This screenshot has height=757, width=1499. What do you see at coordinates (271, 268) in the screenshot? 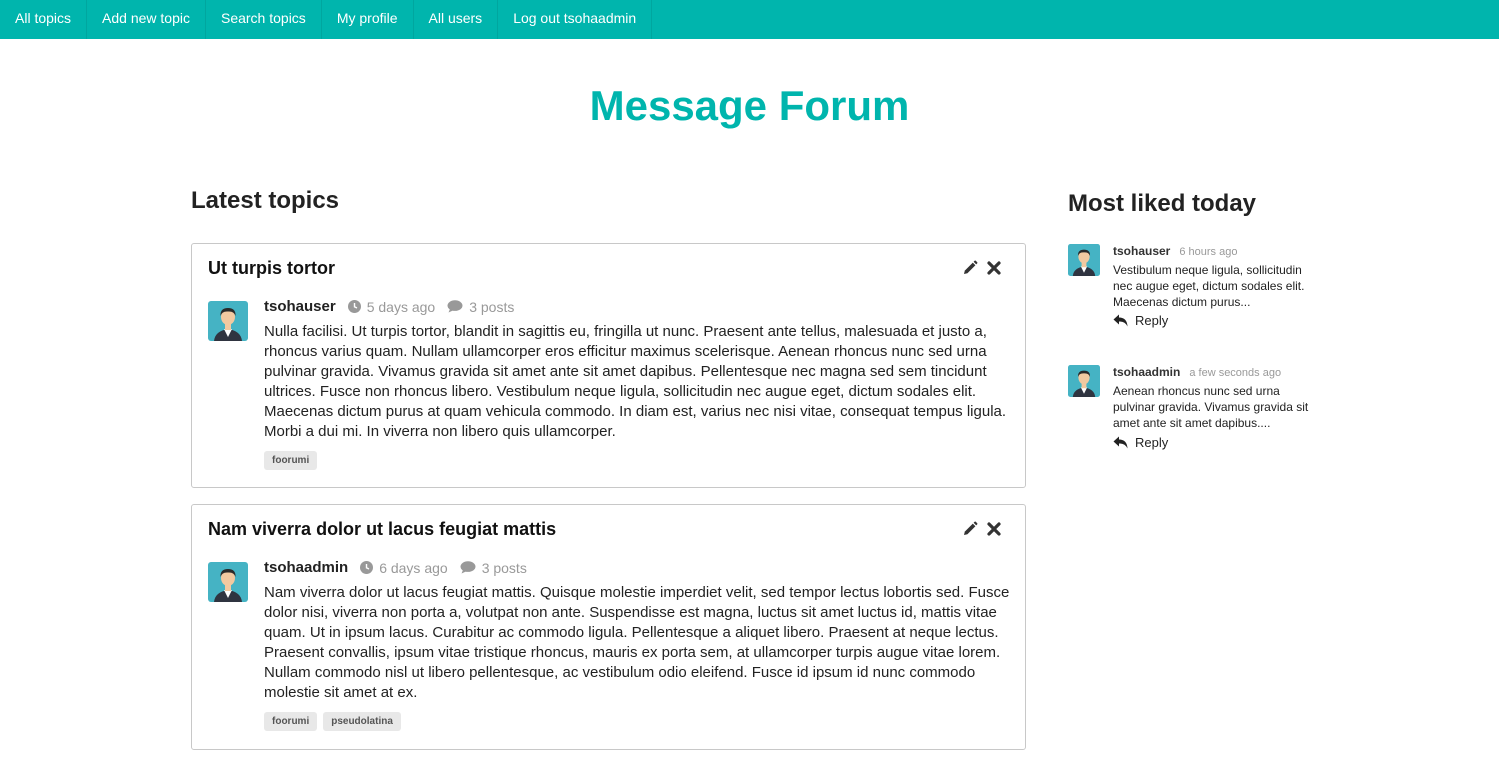
I see `topic-title: Ut turpis tortor` at bounding box center [271, 268].